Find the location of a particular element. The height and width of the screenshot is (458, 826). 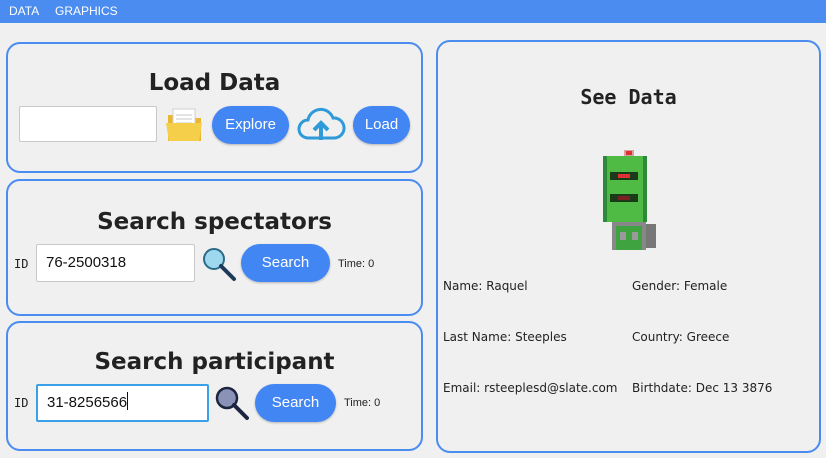

participant-id-input: 31-8256566 is located at coordinates (122, 403).